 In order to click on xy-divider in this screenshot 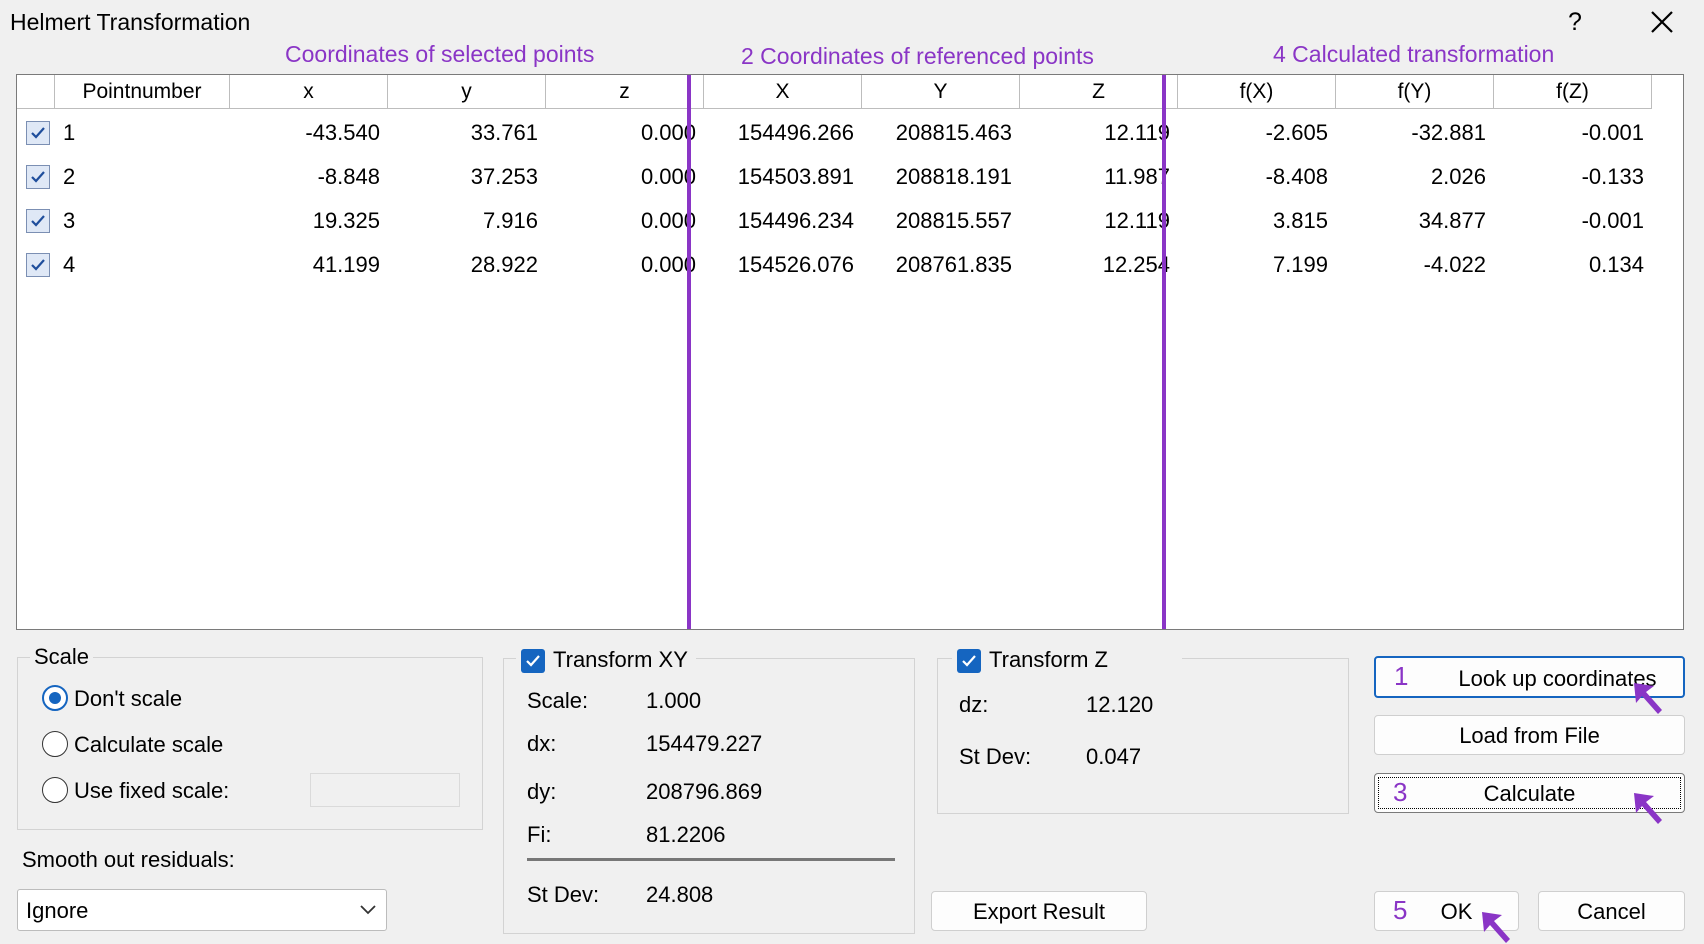, I will do `click(711, 859)`.